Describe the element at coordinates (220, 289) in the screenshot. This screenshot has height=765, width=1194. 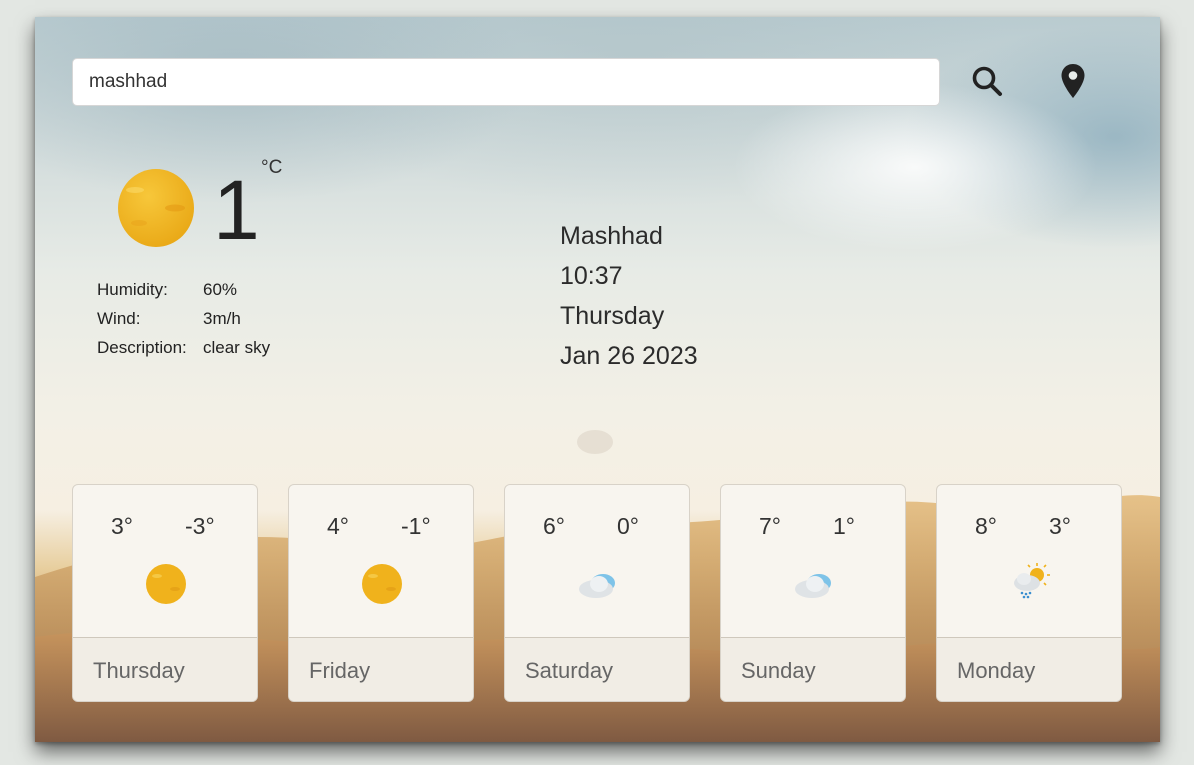
I see `humidity-value: 60%` at that location.